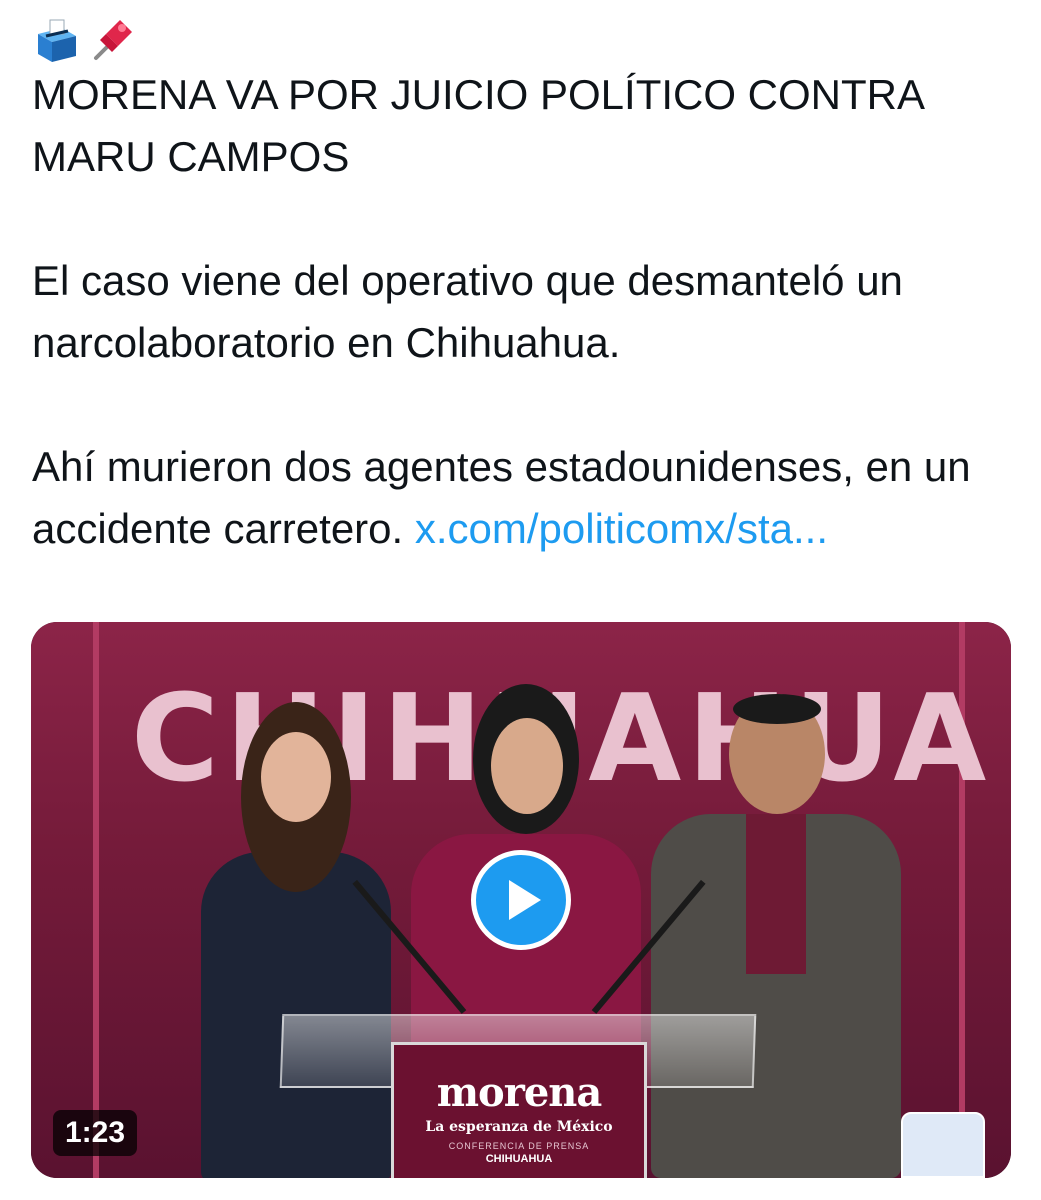 The height and width of the screenshot is (1200, 1041). Describe the element at coordinates (776, 936) in the screenshot. I see `person-right` at that location.